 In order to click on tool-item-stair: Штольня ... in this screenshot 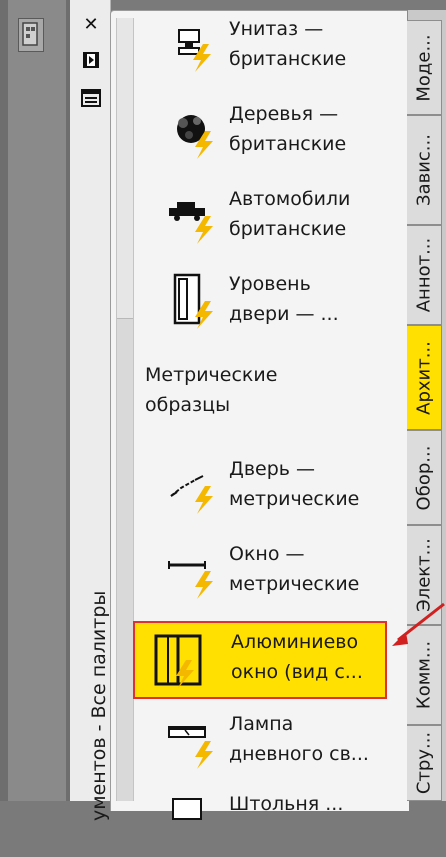, I will do `click(272, 821)`.